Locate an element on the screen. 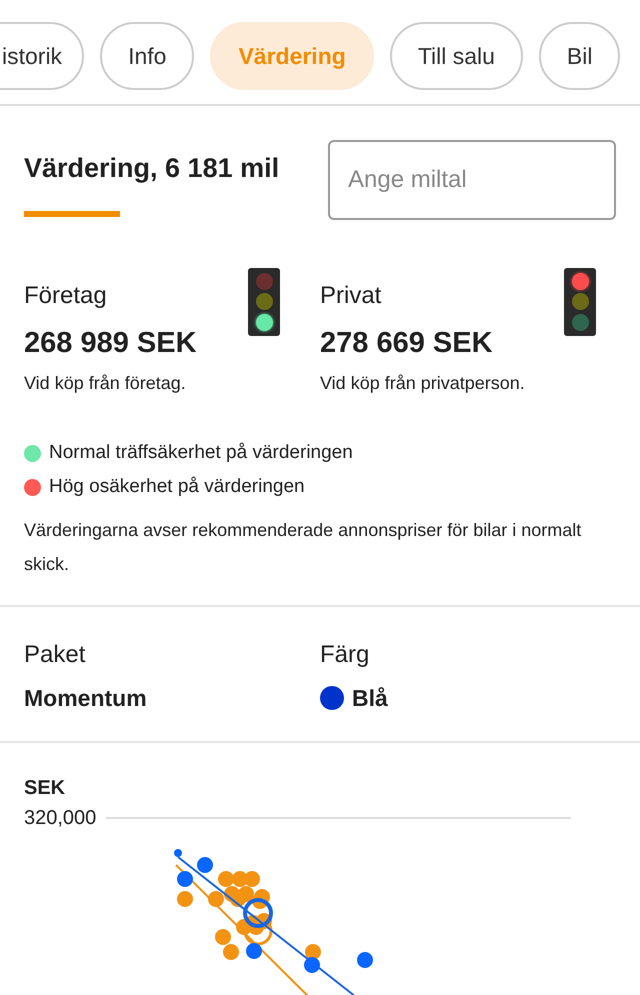 This screenshot has height=995, width=640. tab: istorik is located at coordinates (42, 56).